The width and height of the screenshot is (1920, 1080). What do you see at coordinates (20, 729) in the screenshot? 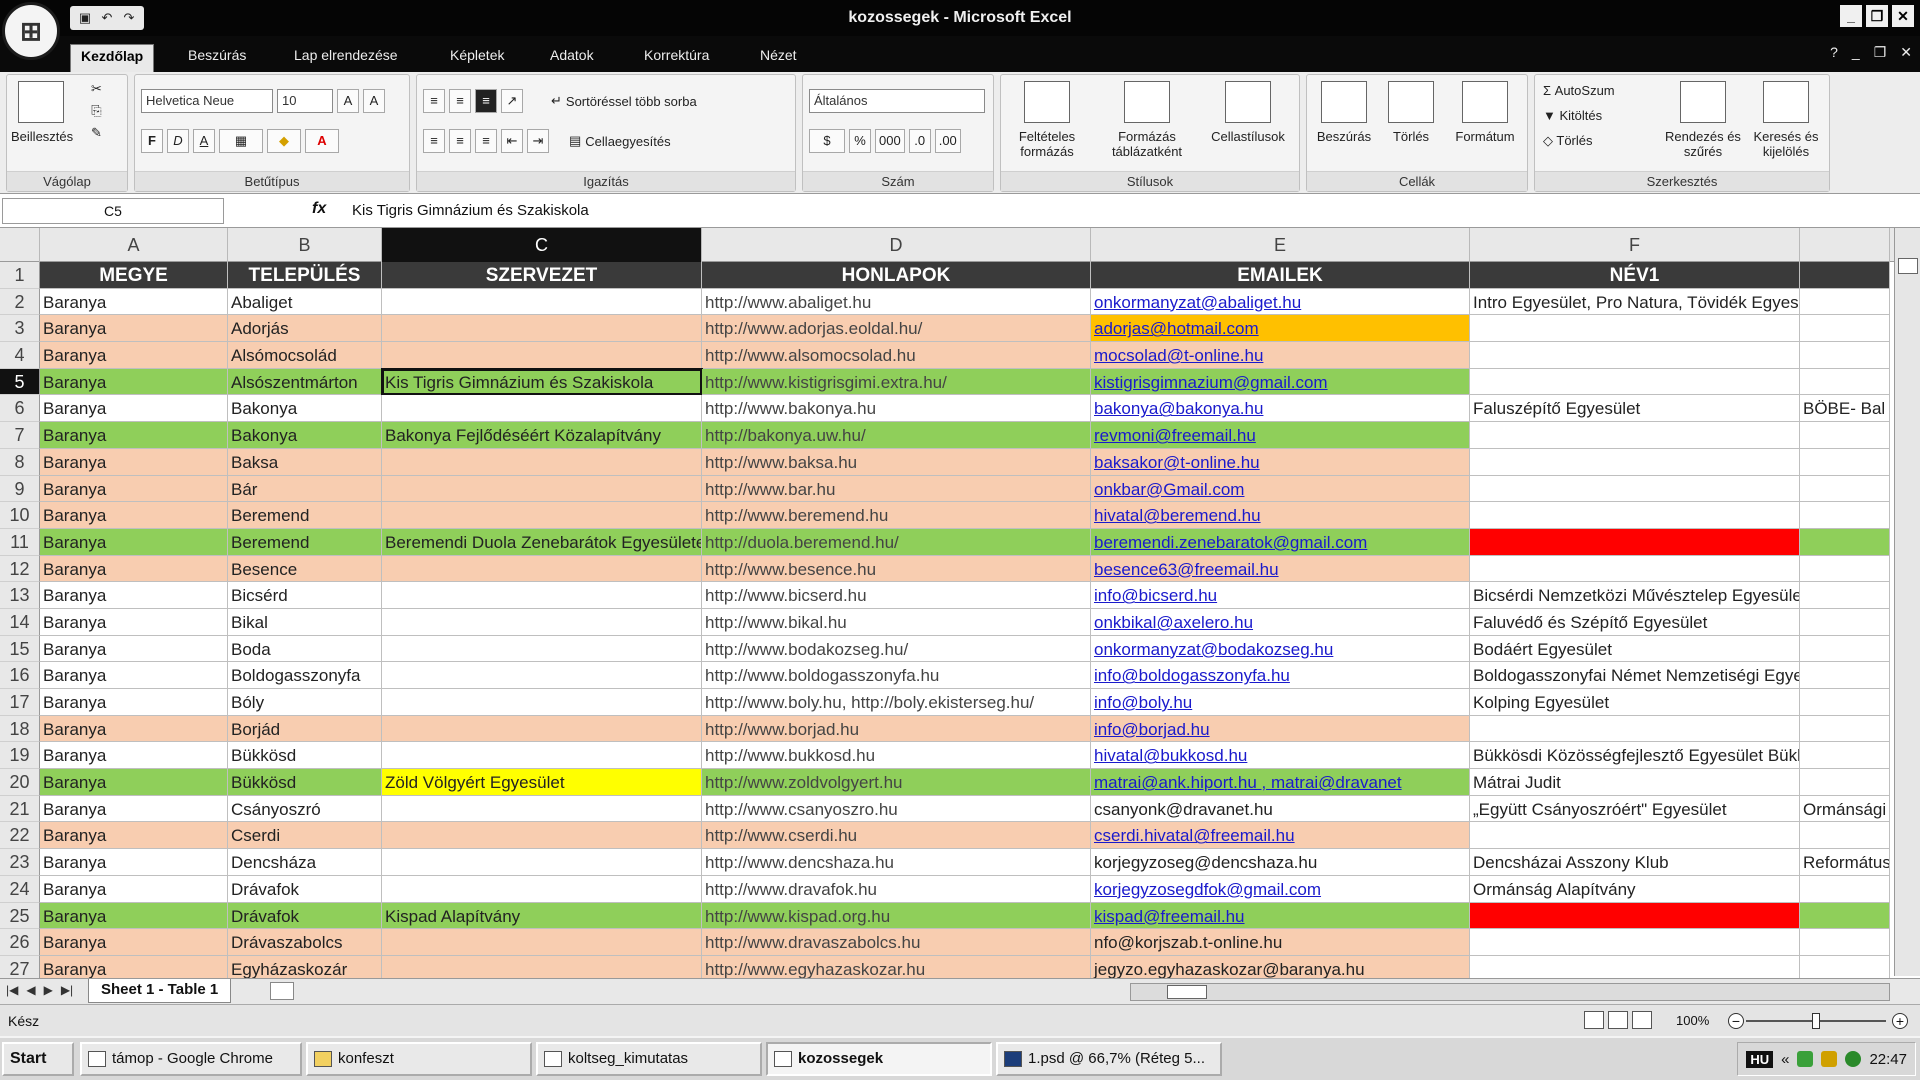
I see `row-header: 18` at bounding box center [20, 729].